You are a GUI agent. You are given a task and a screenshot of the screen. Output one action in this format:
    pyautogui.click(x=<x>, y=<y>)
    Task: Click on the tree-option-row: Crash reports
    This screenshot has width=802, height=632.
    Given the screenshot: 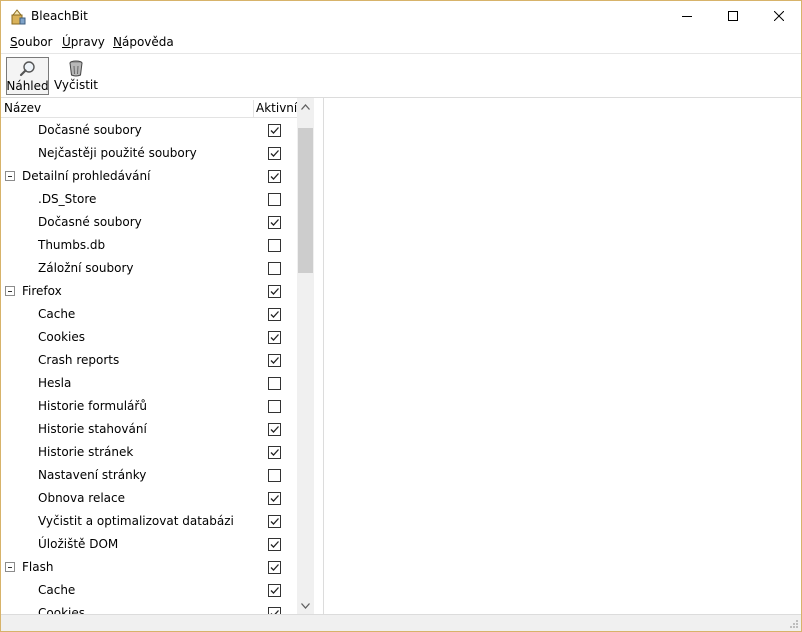 What is the action you would take?
    pyautogui.click(x=149, y=360)
    